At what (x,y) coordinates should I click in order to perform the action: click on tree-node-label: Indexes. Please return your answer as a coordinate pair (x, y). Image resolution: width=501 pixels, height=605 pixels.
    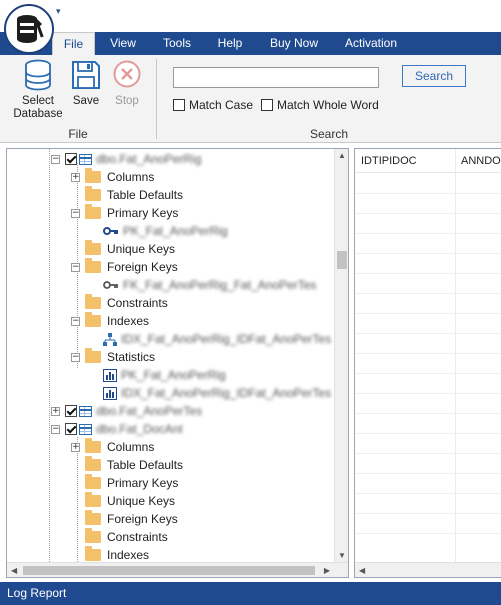
    Looking at the image, I should click on (128, 321).